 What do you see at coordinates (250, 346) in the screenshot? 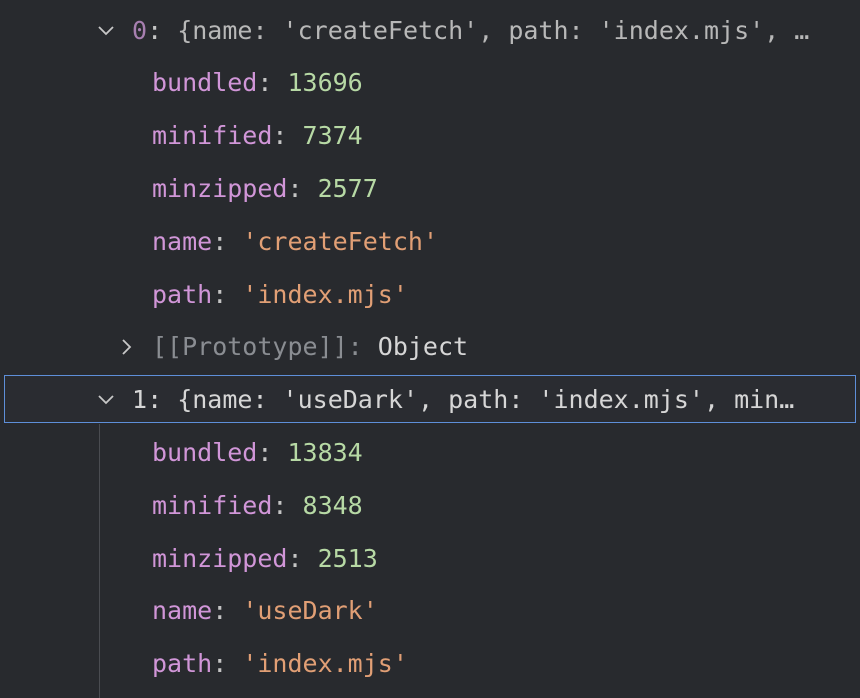
I see `prototype-key: [[Prototype]]` at bounding box center [250, 346].